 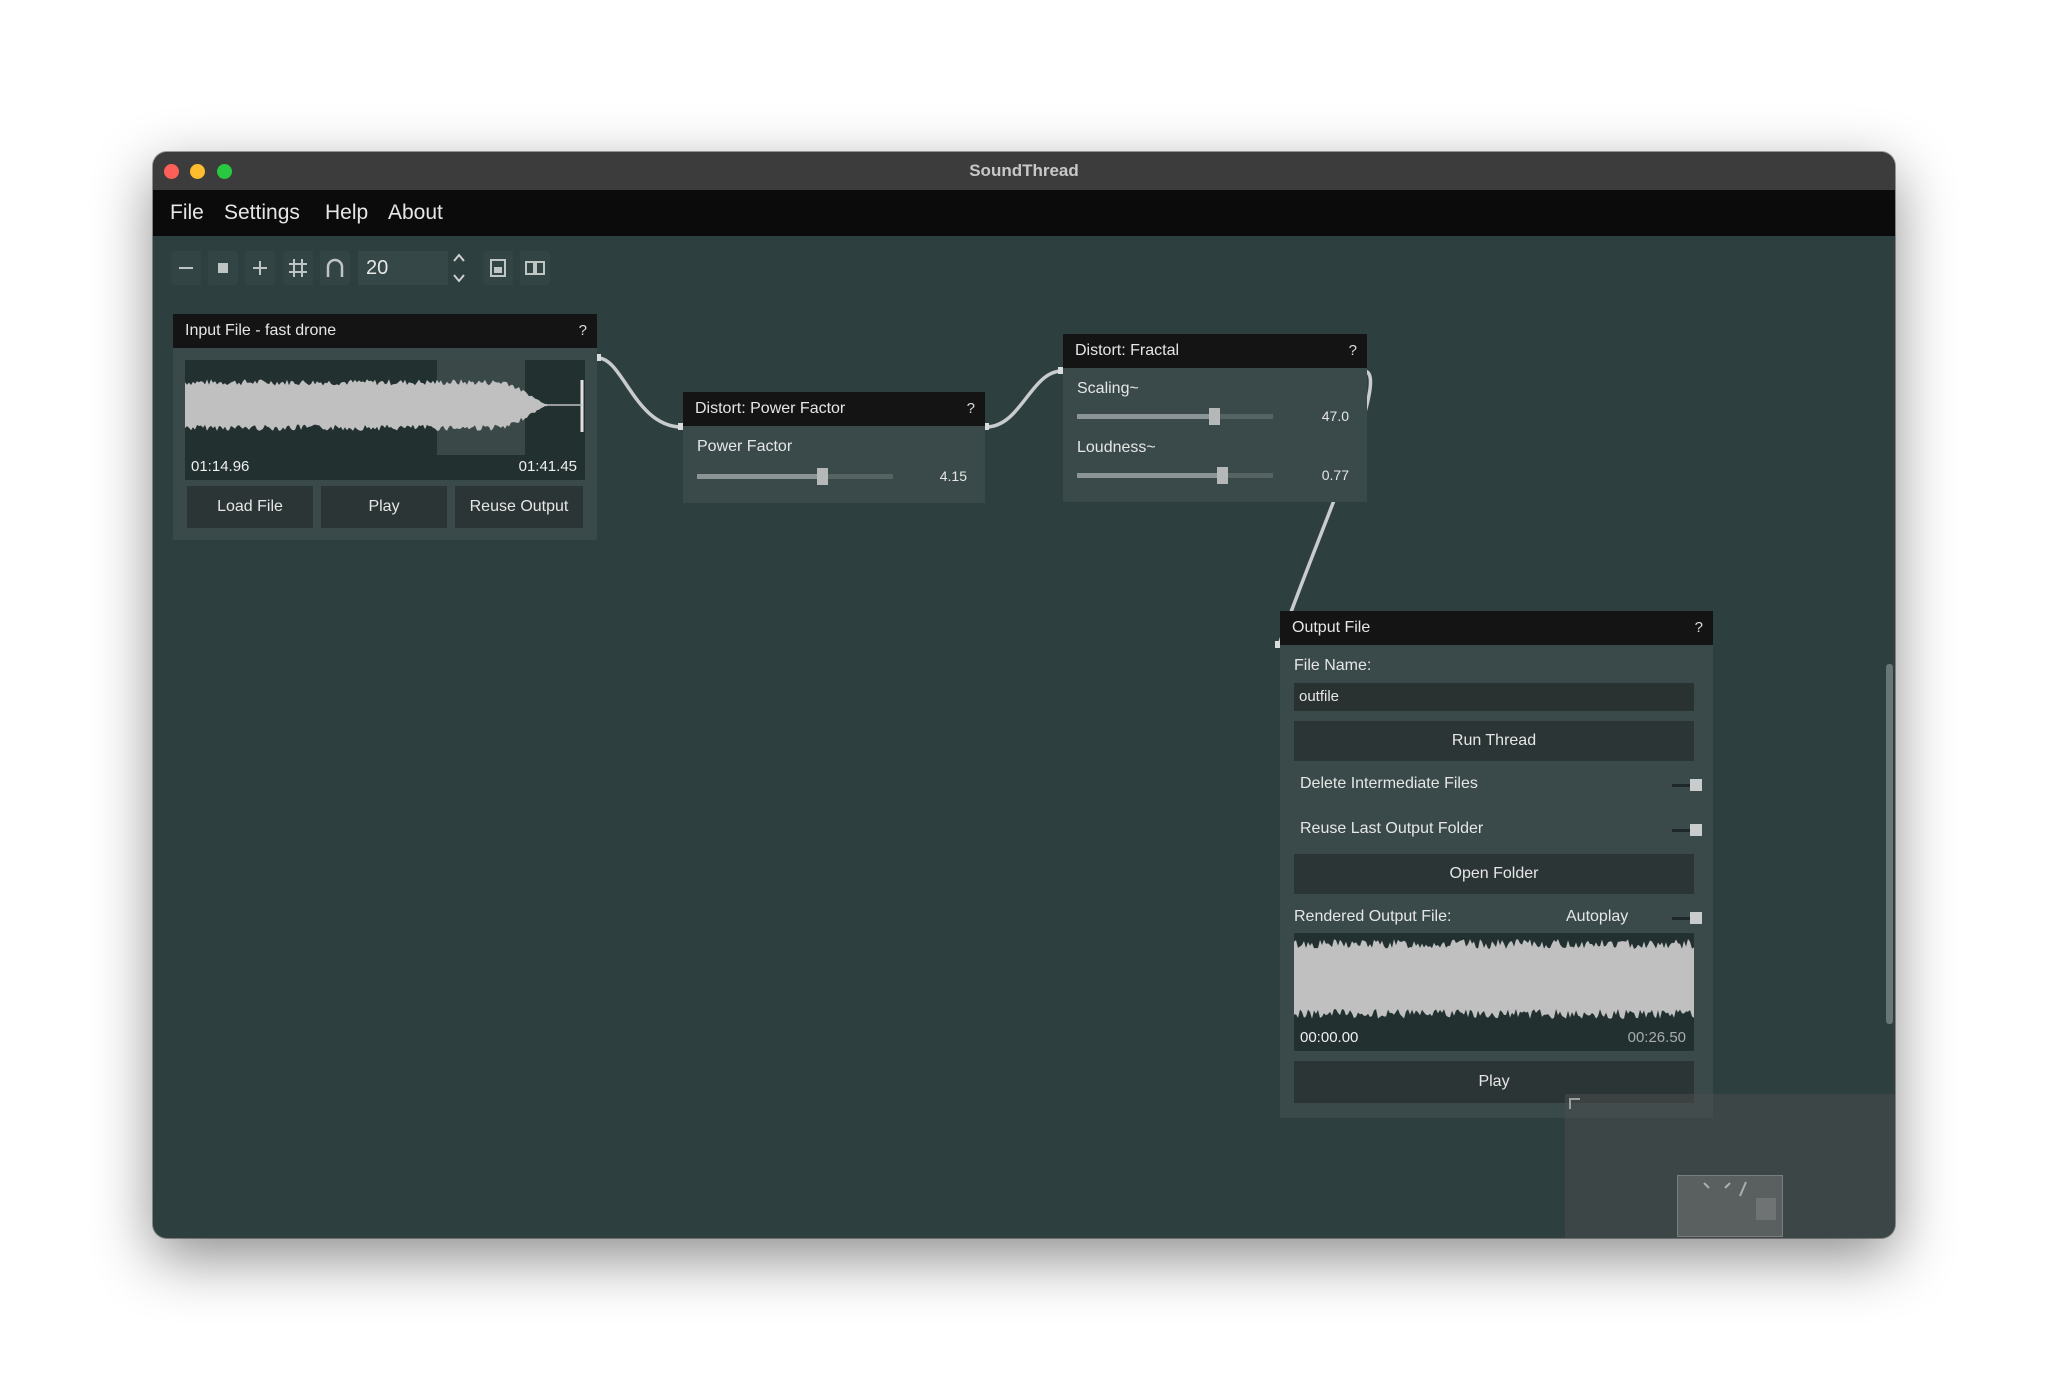 I want to click on node-title: Input File - fast drone, so click(x=261, y=330).